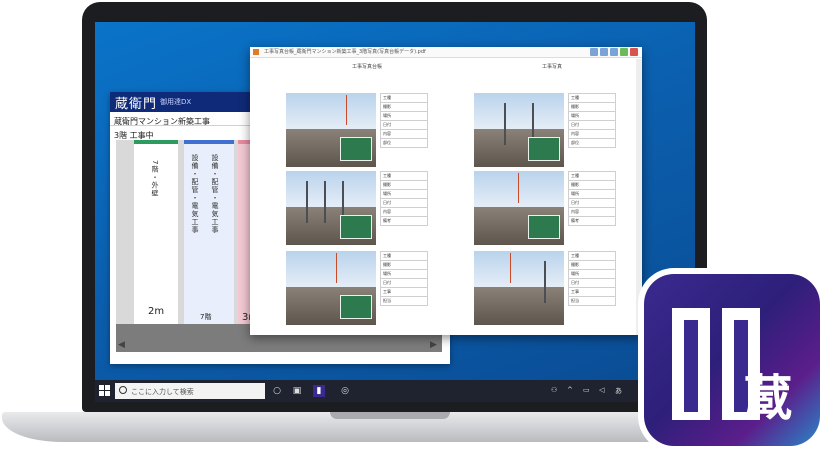 This screenshot has width=830, height=456. I want to click on file-explorer-icon: ▣, so click(297, 391).